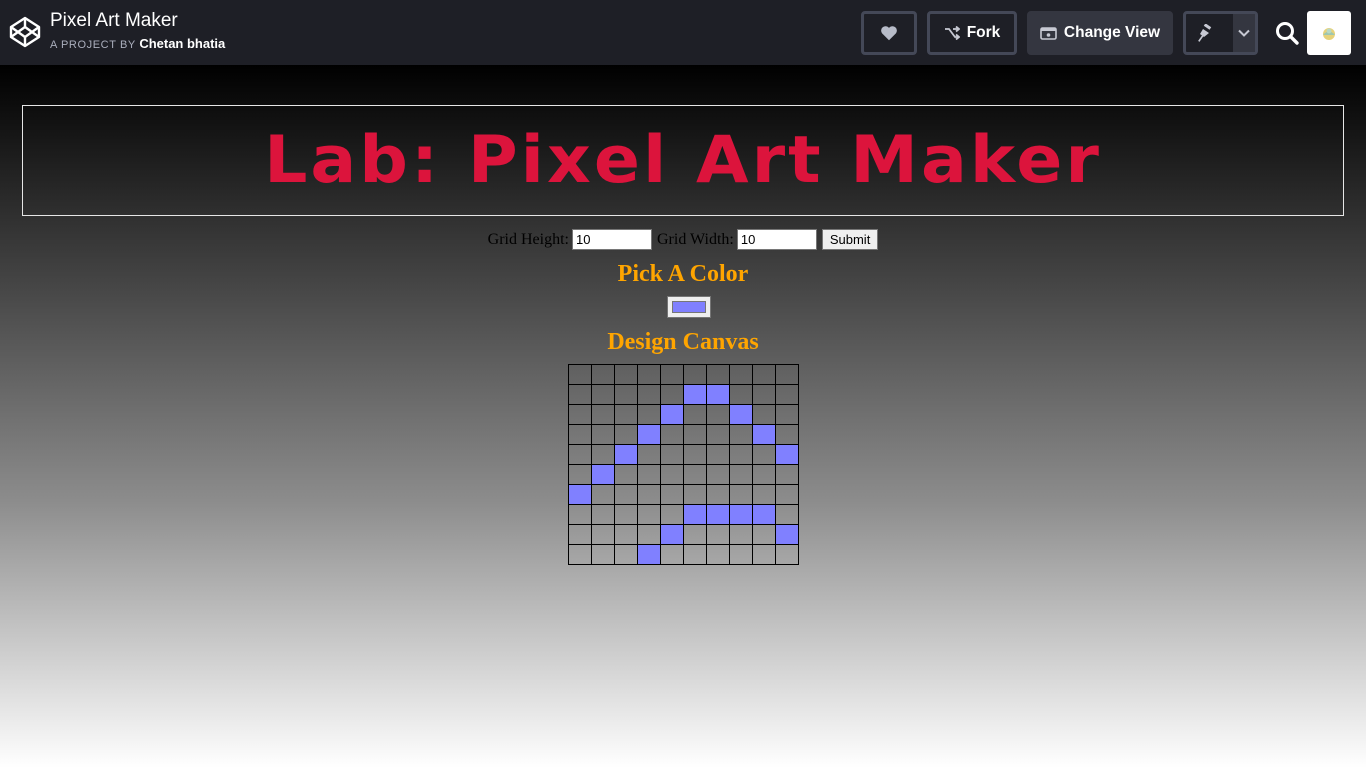  What do you see at coordinates (850, 239) in the screenshot?
I see `submit-button: Submit` at bounding box center [850, 239].